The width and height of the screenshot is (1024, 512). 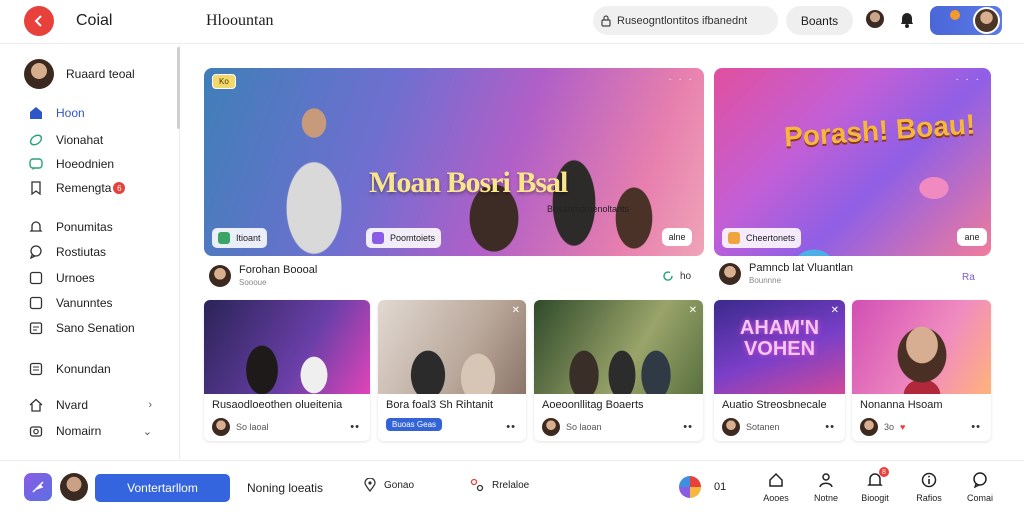 I want to click on hero-chip: Cheertonets, so click(x=762, y=238).